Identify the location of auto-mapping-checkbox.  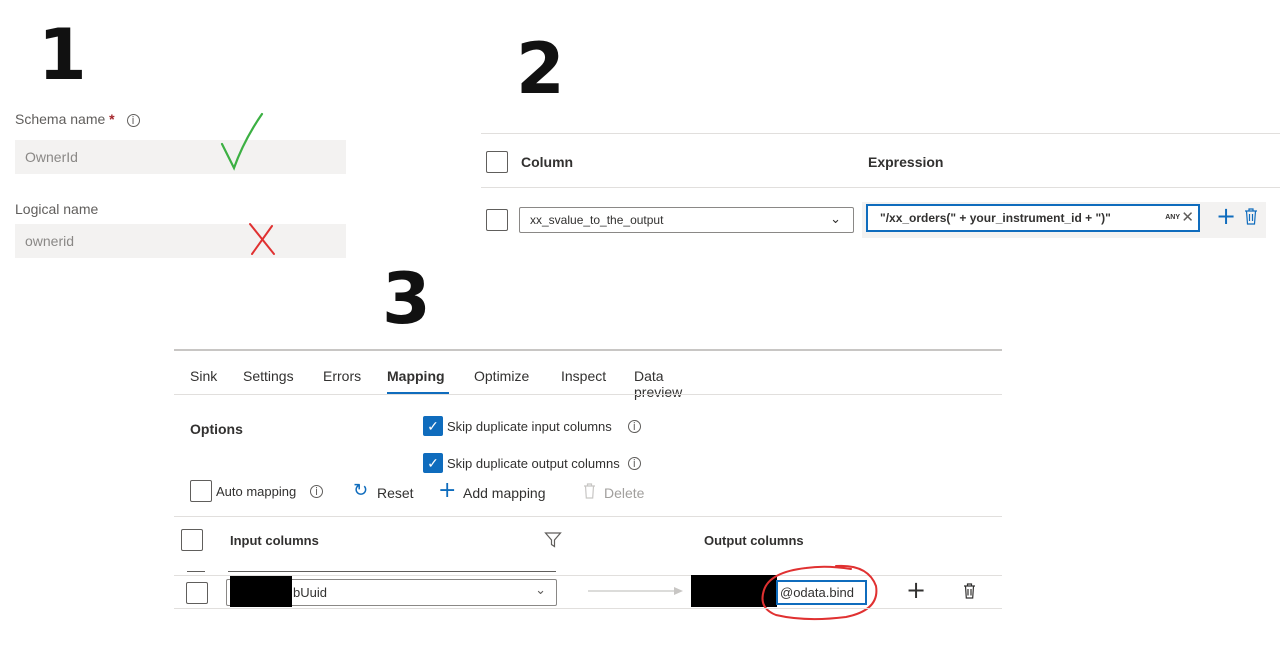
(201, 491).